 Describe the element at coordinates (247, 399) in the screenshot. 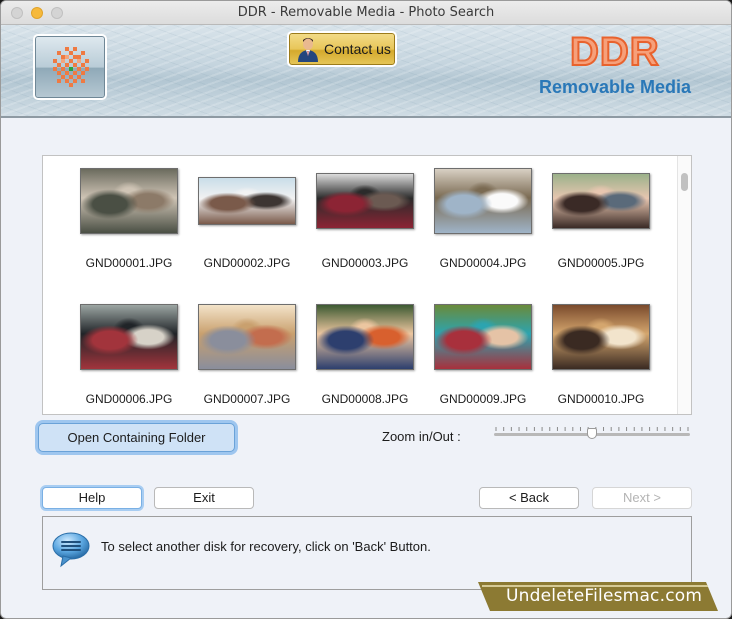

I see `photo-filename: GND00007.JPG` at that location.